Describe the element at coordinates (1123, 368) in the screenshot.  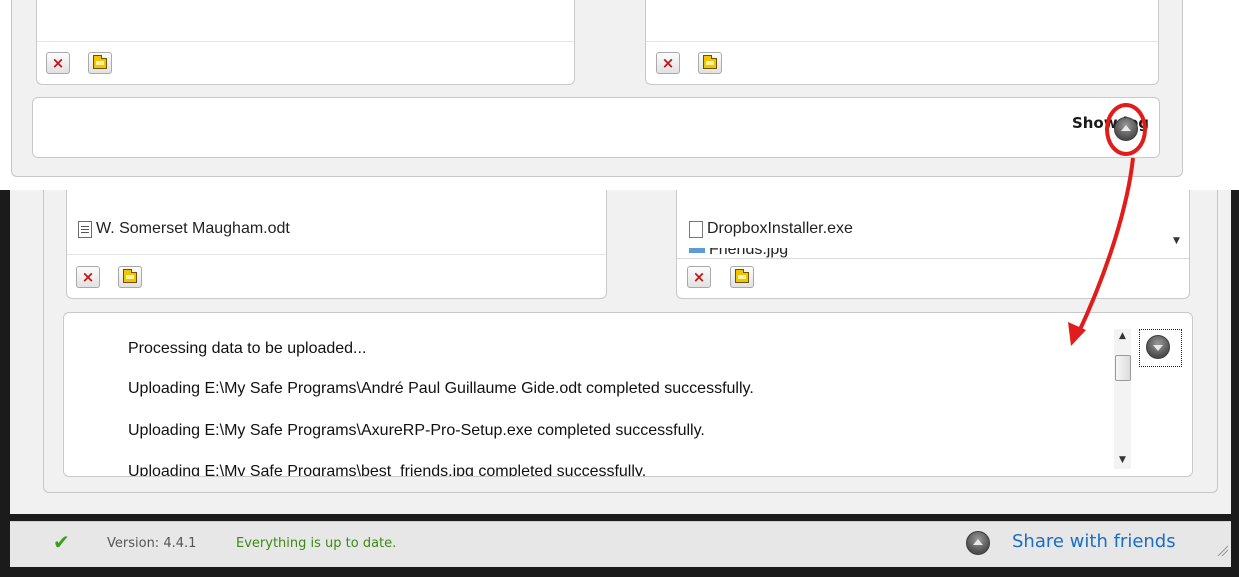
I see `scroll-thumb` at that location.